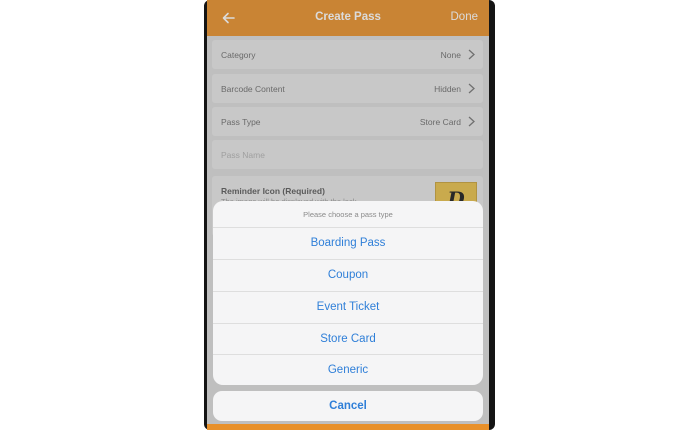 The width and height of the screenshot is (700, 430). I want to click on action-sheet-header: Please choose a pass type, so click(348, 214).